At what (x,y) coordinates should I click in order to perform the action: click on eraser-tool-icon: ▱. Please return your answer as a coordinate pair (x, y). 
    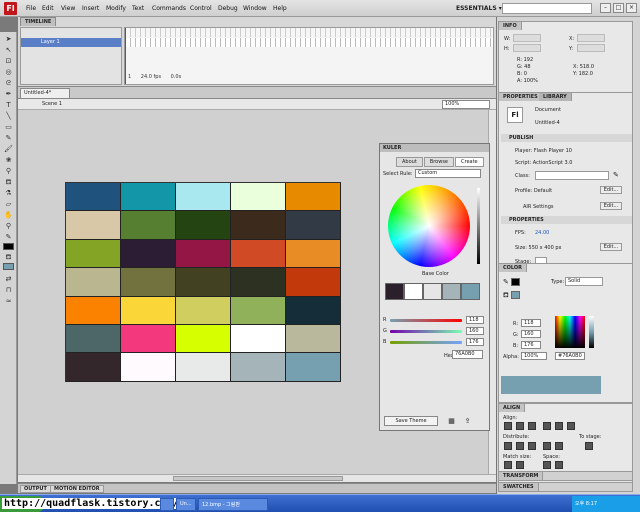
    Looking at the image, I should click on (8, 204).